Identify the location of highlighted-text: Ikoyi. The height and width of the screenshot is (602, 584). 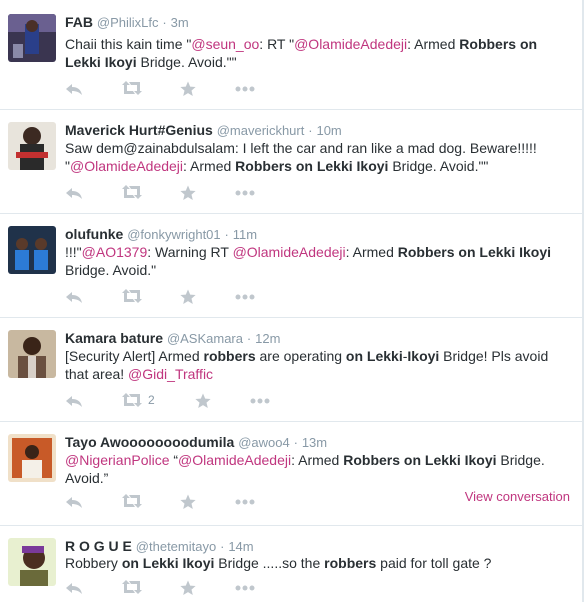
(423, 356).